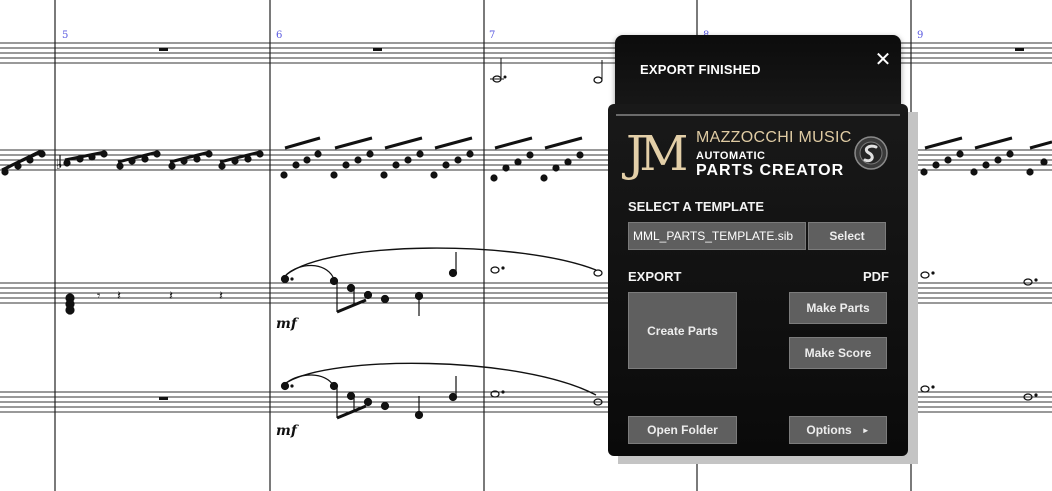 This screenshot has height=491, width=1052. What do you see at coordinates (657, 154) in the screenshot?
I see `jm-logo: JM` at bounding box center [657, 154].